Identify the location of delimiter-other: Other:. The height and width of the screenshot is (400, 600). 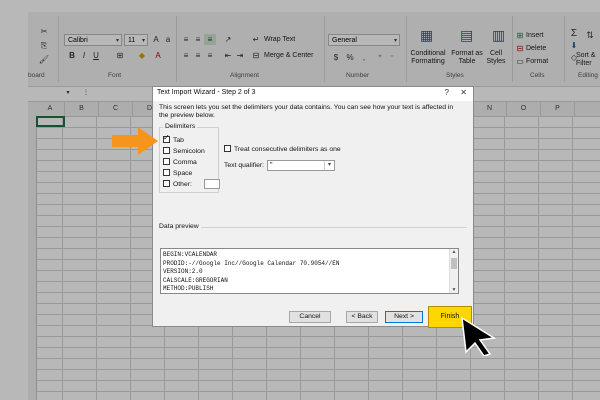
(177, 184).